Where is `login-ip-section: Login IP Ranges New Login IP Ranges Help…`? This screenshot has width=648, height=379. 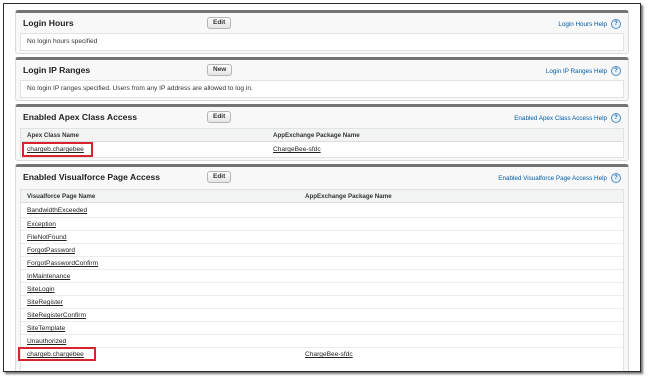 login-ip-section: Login IP Ranges New Login IP Ranges Help… is located at coordinates (322, 79).